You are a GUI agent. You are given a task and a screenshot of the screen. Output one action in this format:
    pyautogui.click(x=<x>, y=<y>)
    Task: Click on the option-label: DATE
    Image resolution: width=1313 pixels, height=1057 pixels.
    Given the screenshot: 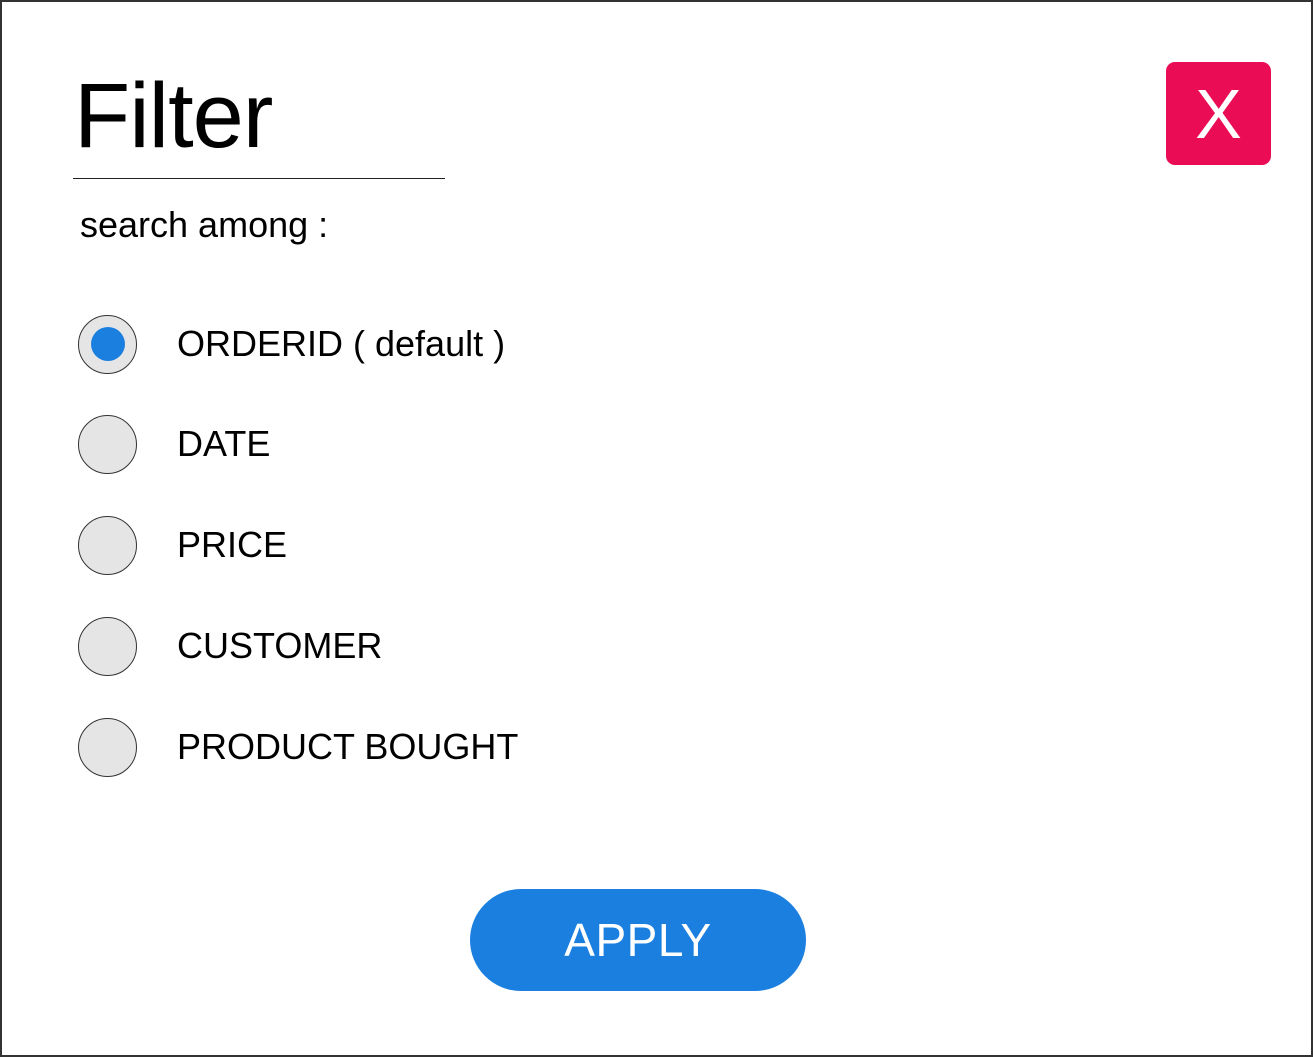 What is the action you would take?
    pyautogui.click(x=224, y=443)
    